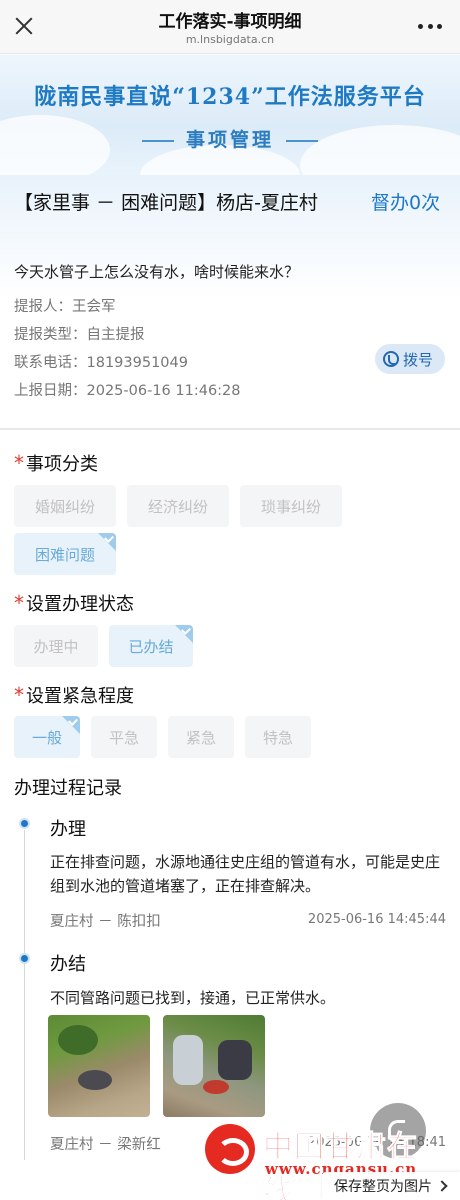 The image size is (460, 1200). Describe the element at coordinates (50, 363) in the screenshot. I see `phone-label: 联系电话：` at that location.